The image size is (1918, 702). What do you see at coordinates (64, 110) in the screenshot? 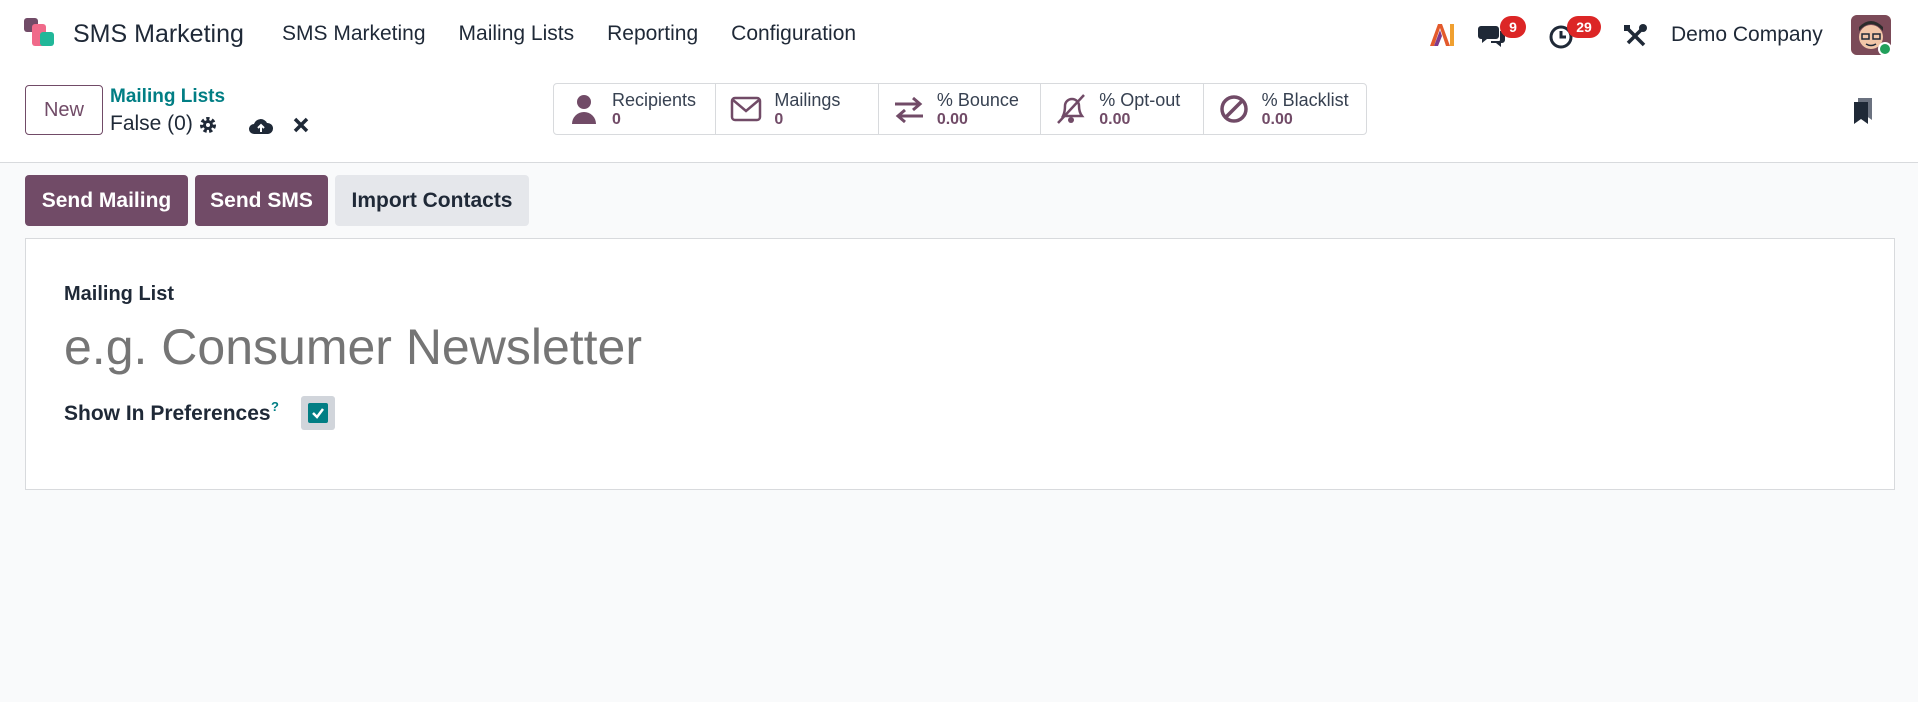
I see `new-button: New` at bounding box center [64, 110].